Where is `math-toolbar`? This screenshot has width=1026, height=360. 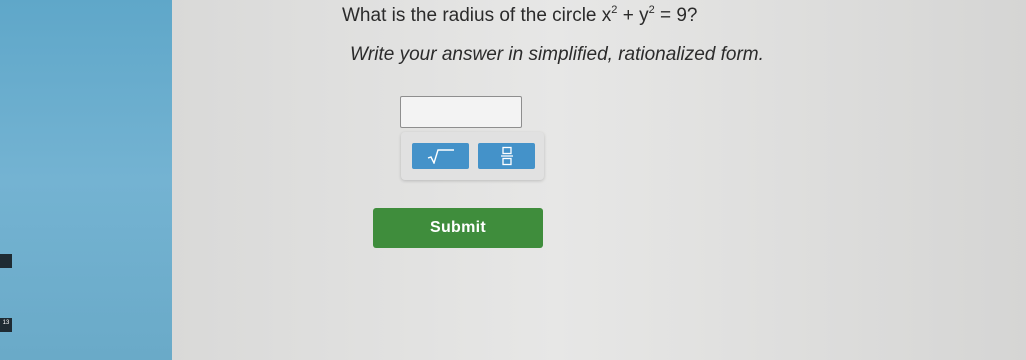 math-toolbar is located at coordinates (472, 156).